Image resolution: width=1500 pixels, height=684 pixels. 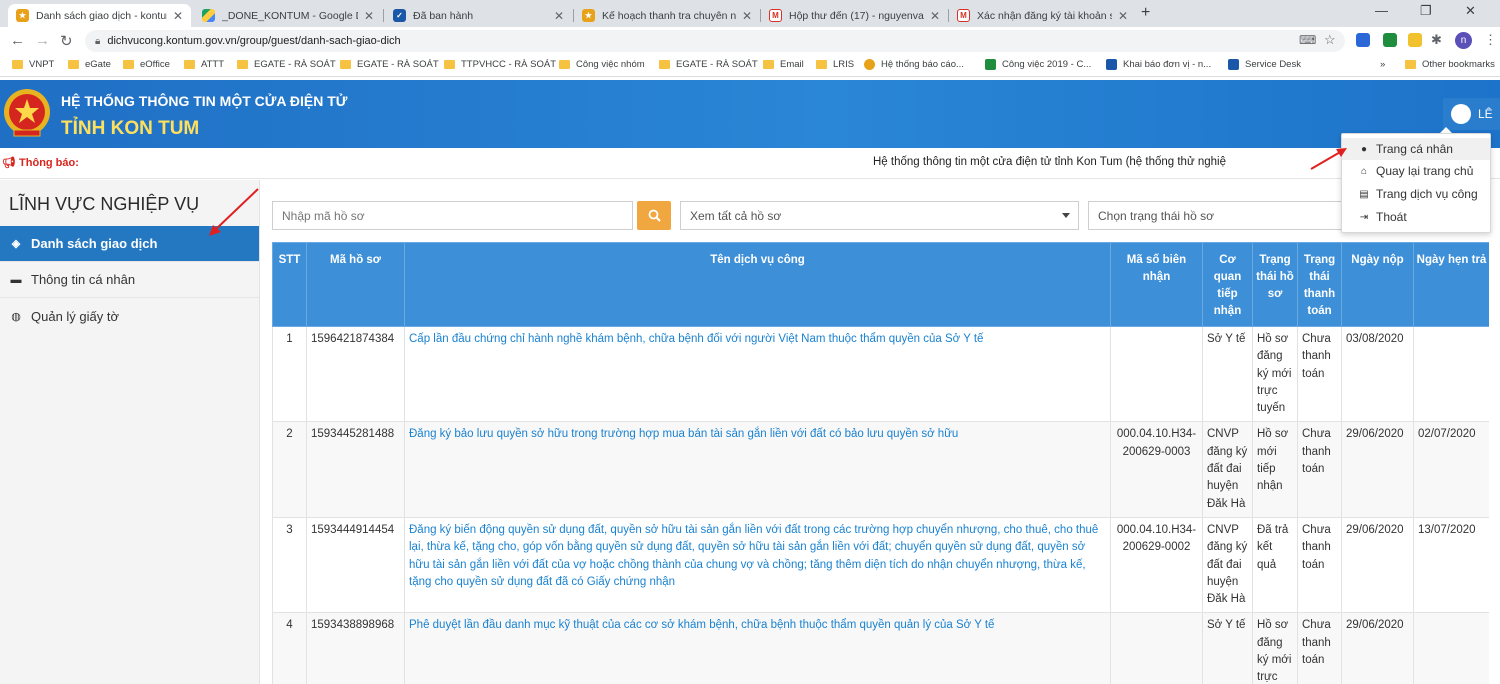 I want to click on cell-ma-ho-so: 1593438898968, so click(x=355, y=648).